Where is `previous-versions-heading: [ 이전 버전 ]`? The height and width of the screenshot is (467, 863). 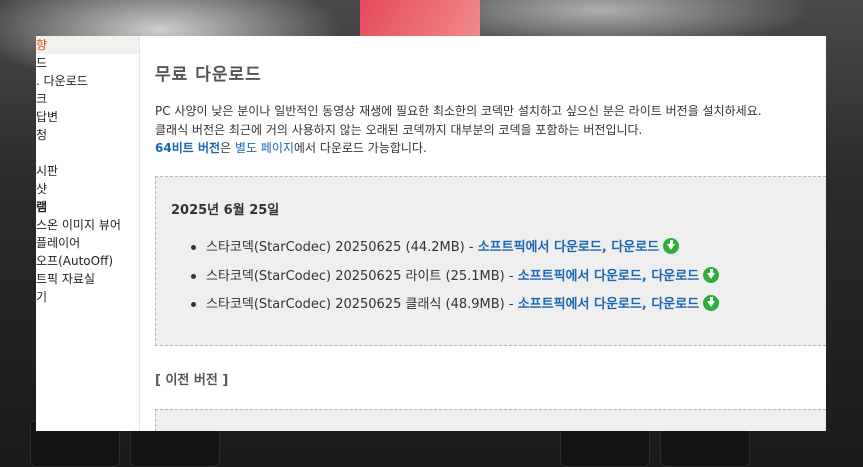 previous-versions-heading: [ 이전 버전 ] is located at coordinates (192, 380).